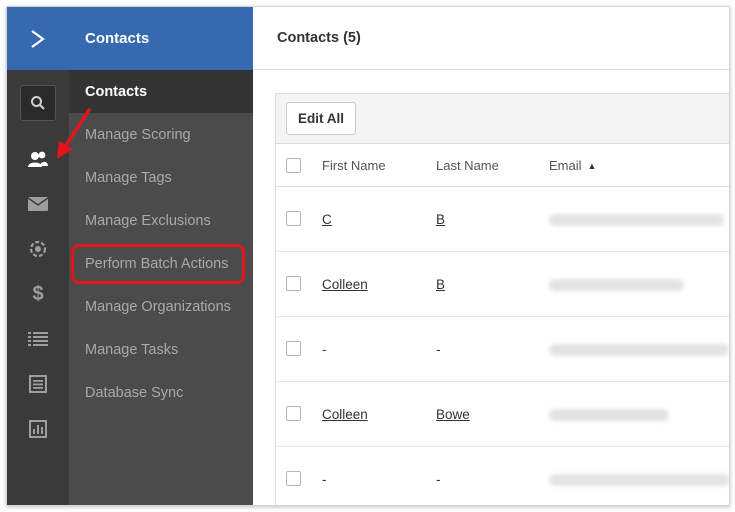  What do you see at coordinates (161, 392) in the screenshot?
I see `menu-item-database-sync: Database Sync` at bounding box center [161, 392].